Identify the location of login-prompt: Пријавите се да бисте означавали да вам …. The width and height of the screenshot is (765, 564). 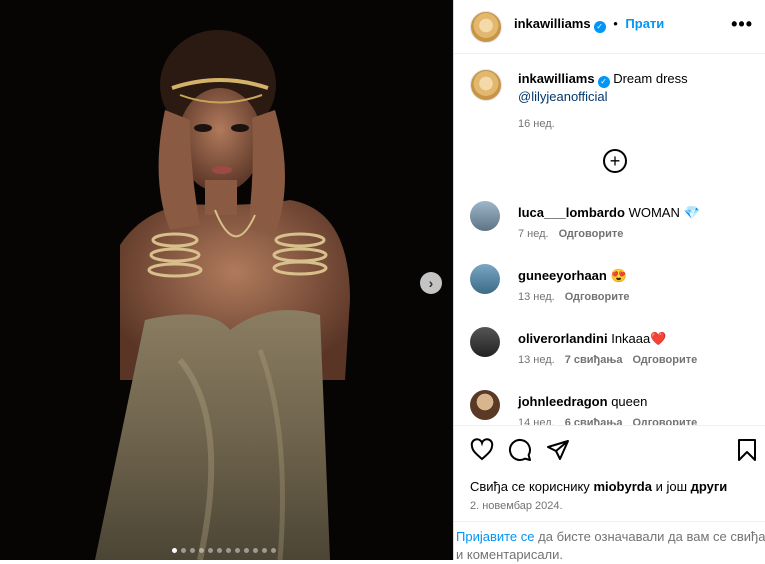
(609, 542).